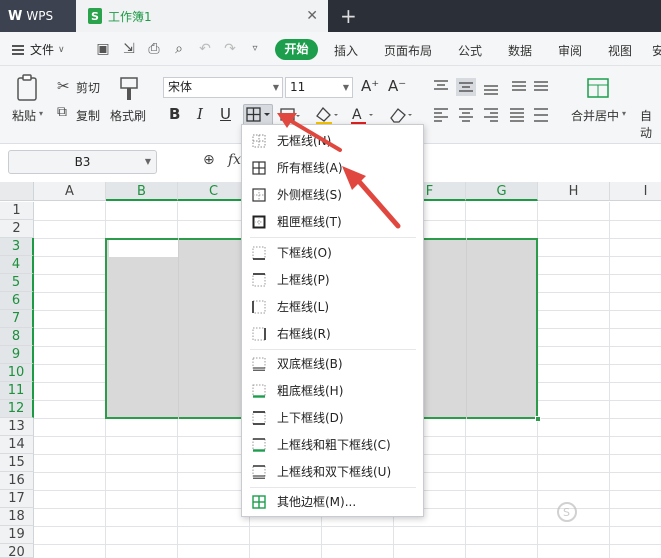 Image resolution: width=661 pixels, height=558 pixels. I want to click on top-double-bottom-border-icon, so click(259, 471).